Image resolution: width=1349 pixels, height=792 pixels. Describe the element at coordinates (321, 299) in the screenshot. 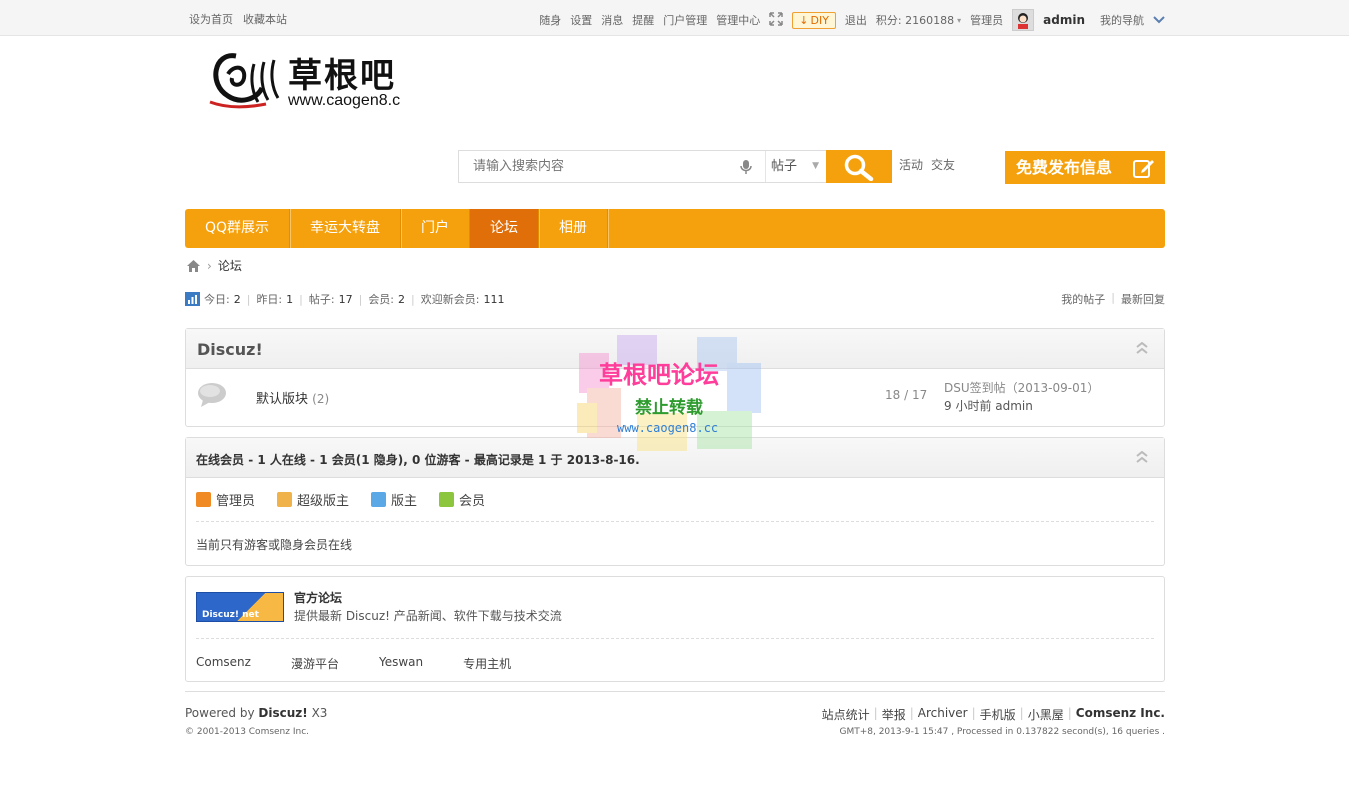

I see `posts-label: 帖子:` at that location.